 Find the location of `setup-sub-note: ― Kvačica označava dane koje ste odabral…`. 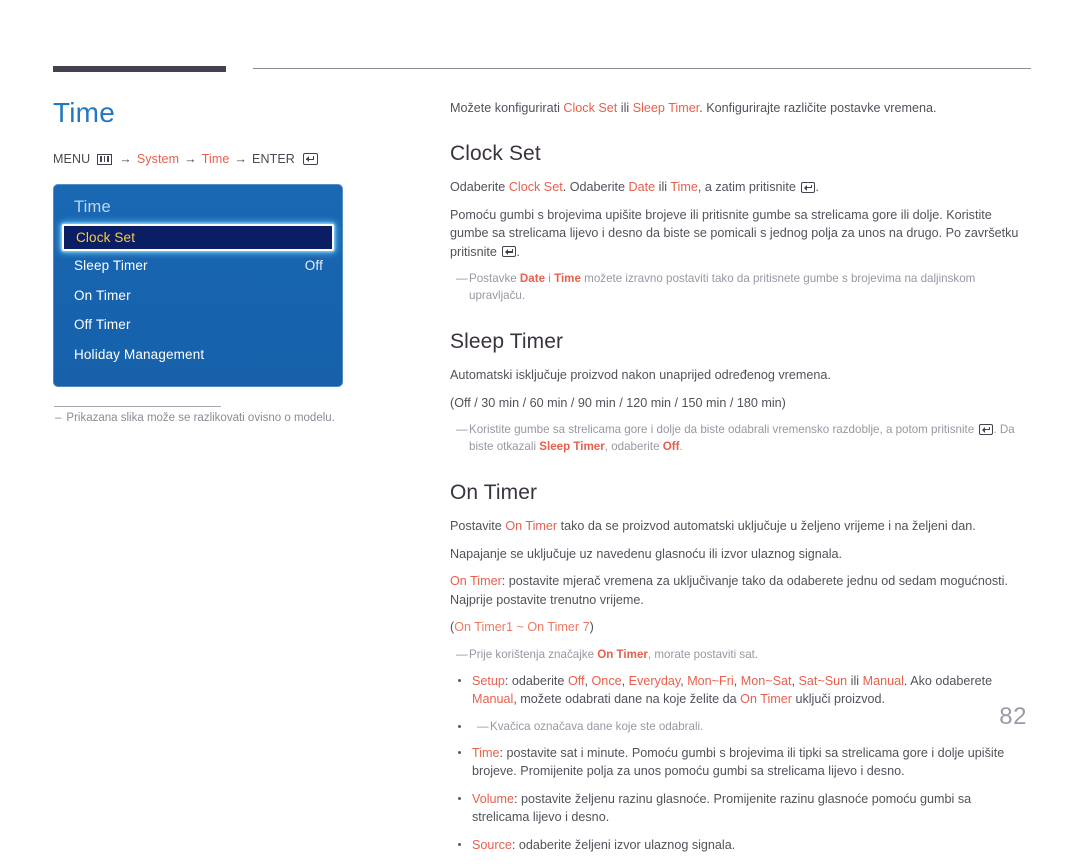

setup-sub-note: ― Kvačica označava dane koje ste odabral… is located at coordinates (753, 726).